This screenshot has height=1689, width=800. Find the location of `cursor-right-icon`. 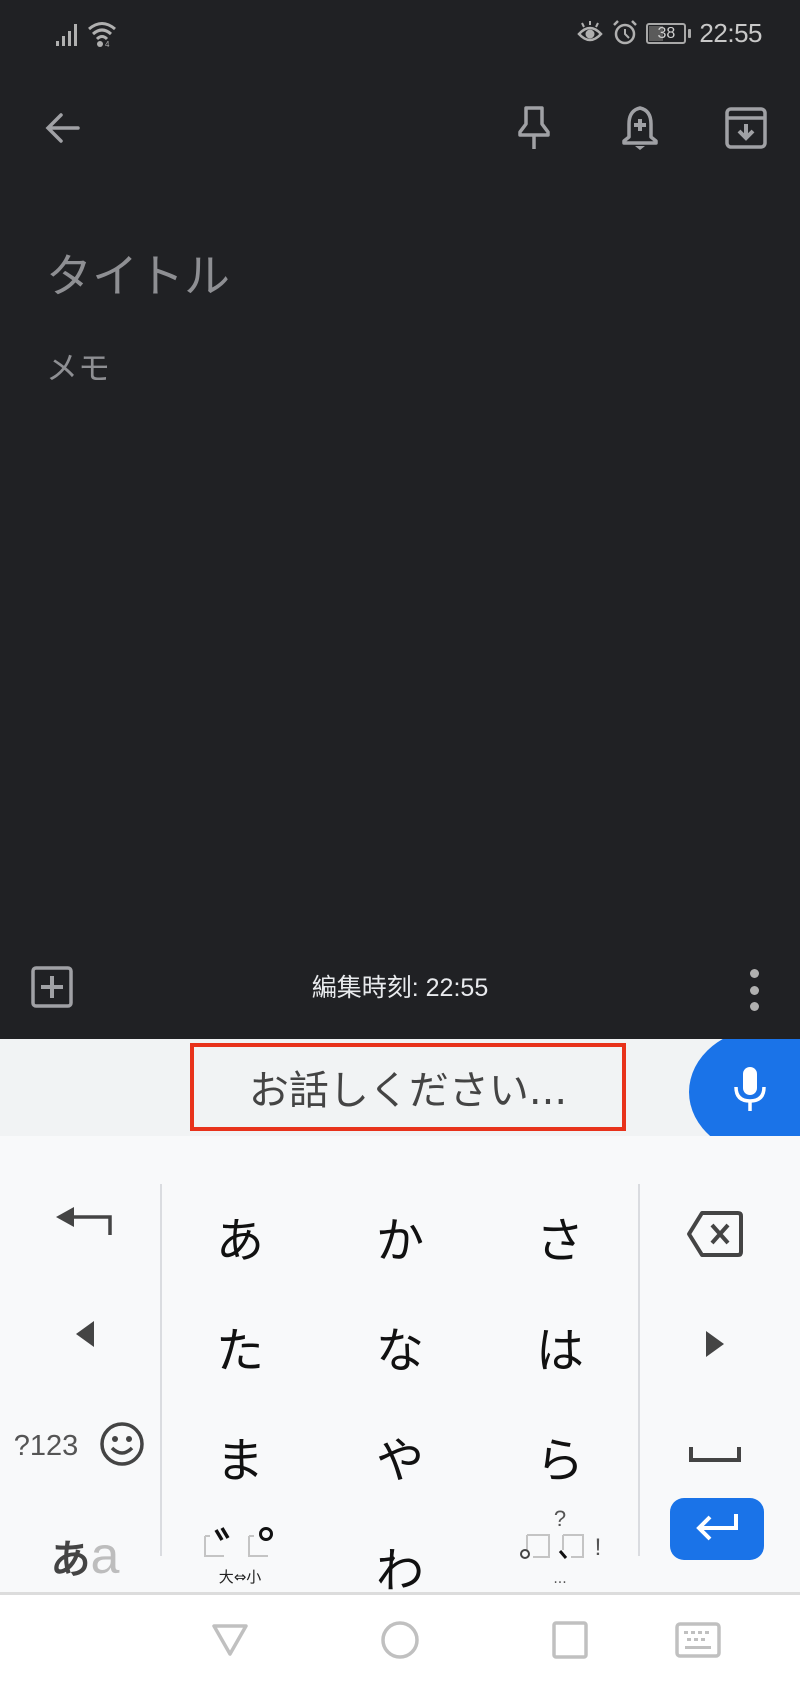

cursor-right-icon is located at coordinates (715, 1346).